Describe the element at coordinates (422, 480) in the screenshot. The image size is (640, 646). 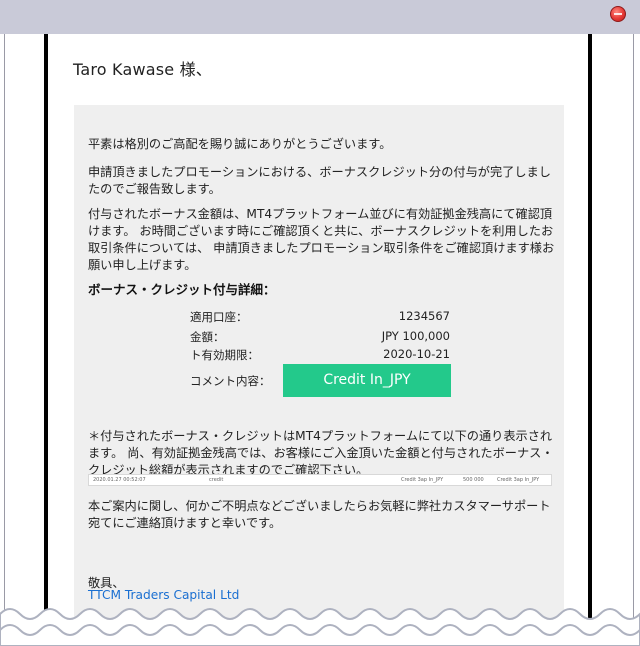
I see `mt4-comment: Credit 3ap In_JPY` at that location.